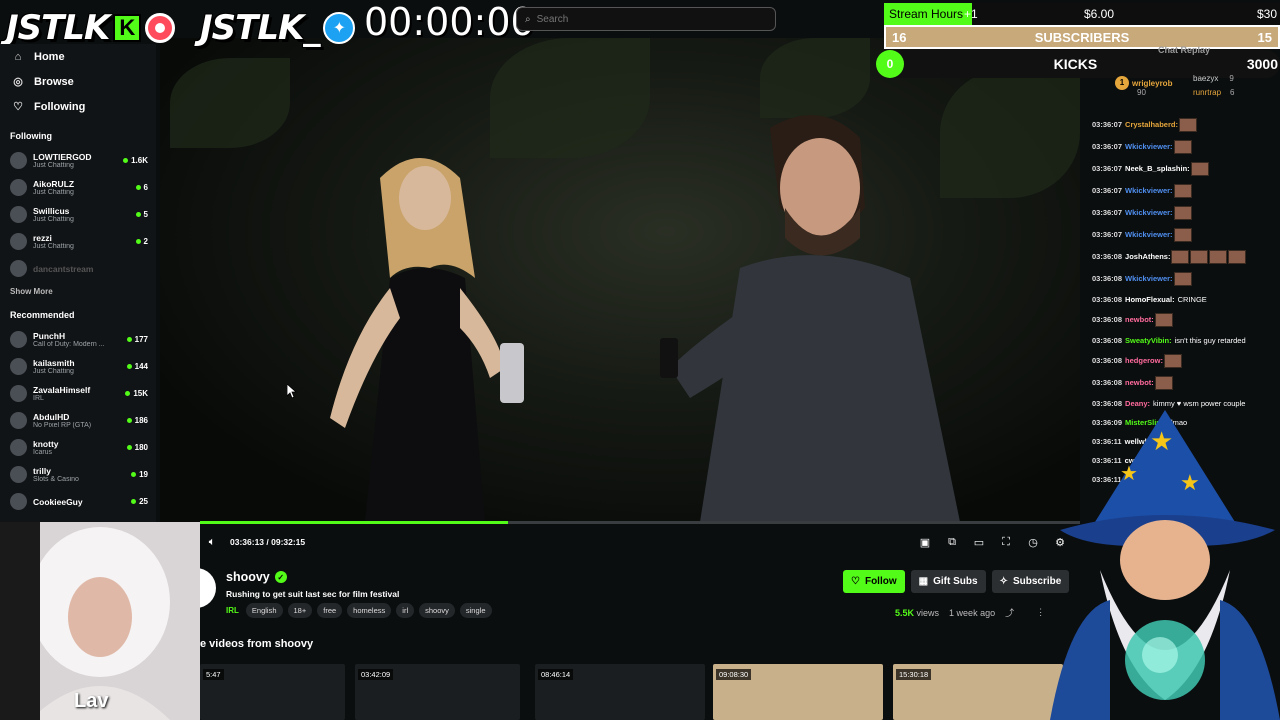 This screenshot has height=720, width=1280. Describe the element at coordinates (1040, 612) in the screenshot. I see `more-options-icon: ⋮` at that location.